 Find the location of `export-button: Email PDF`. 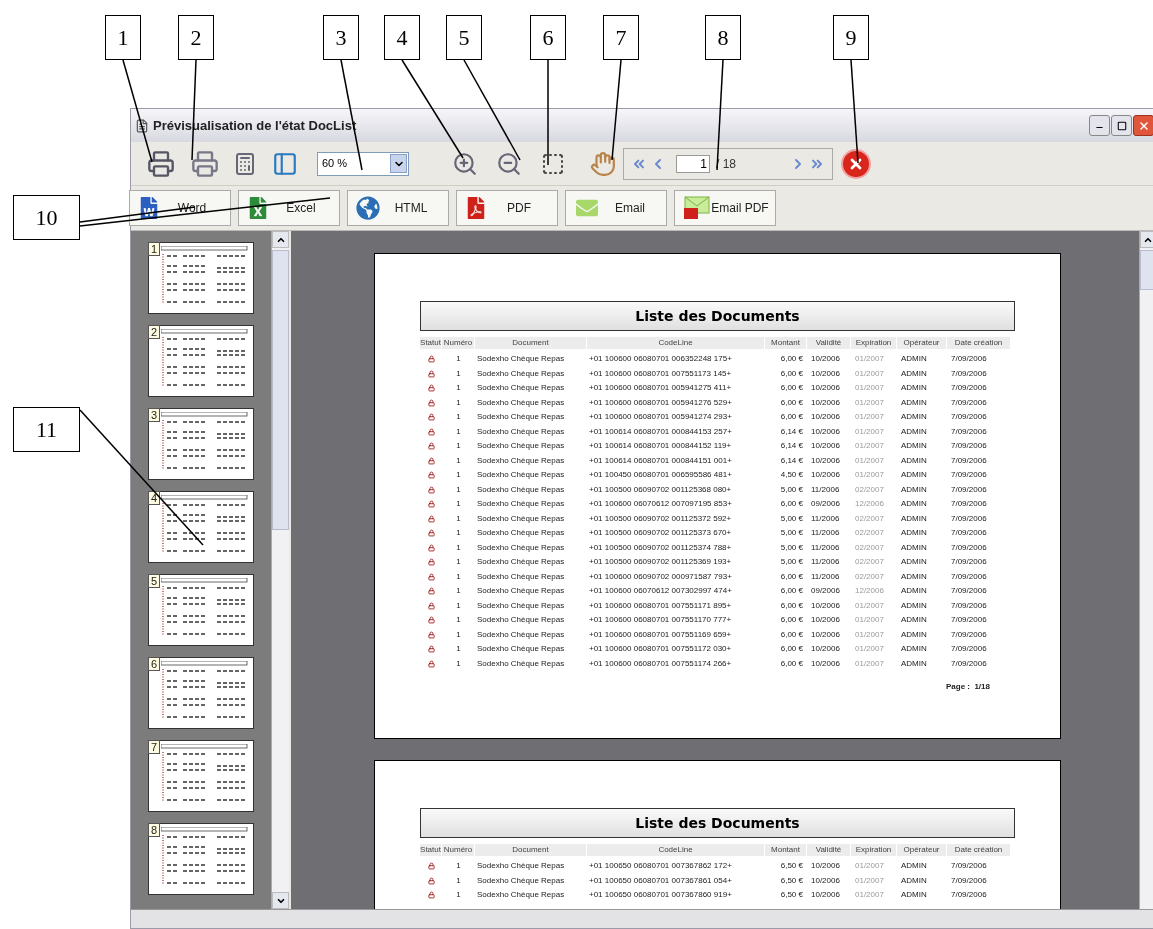

export-button: Email PDF is located at coordinates (725, 208).